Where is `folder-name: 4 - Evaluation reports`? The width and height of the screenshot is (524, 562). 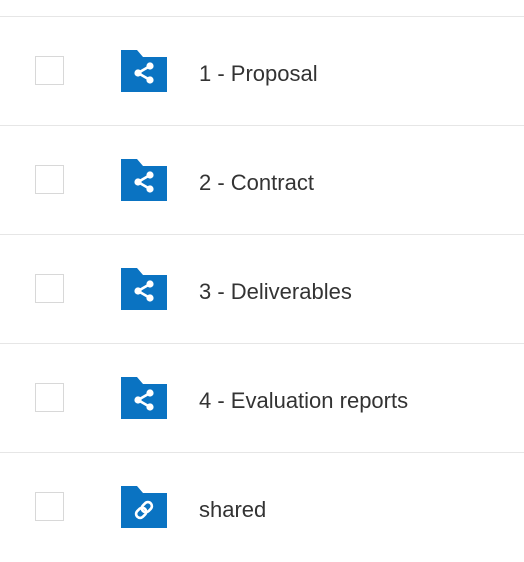 folder-name: 4 - Evaluation reports is located at coordinates (303, 401).